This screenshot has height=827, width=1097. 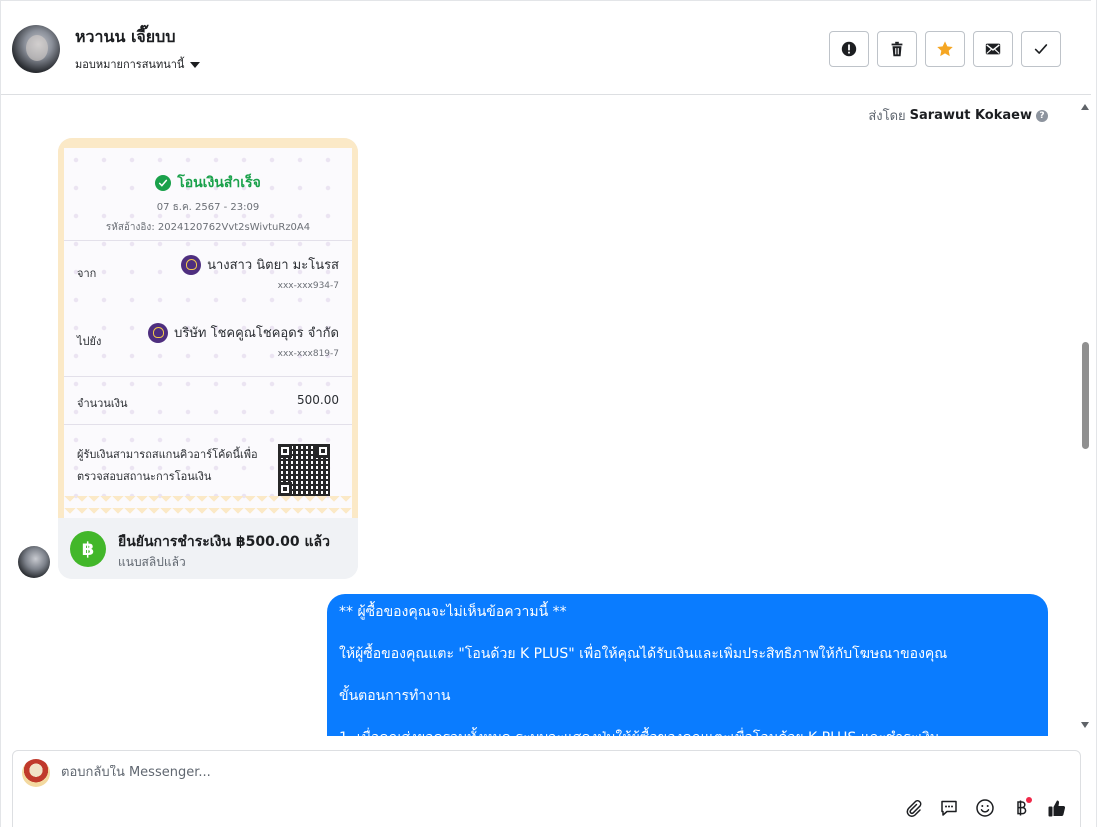 I want to click on from-label: จาก, so click(x=87, y=273).